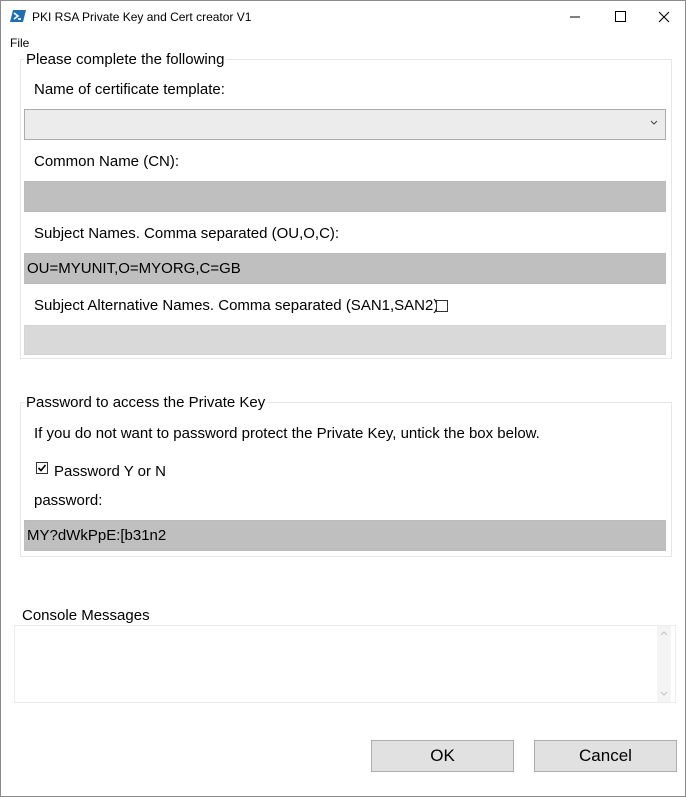 This screenshot has height=797, width=686. What do you see at coordinates (664, 693) in the screenshot?
I see `scroll-down-icon` at bounding box center [664, 693].